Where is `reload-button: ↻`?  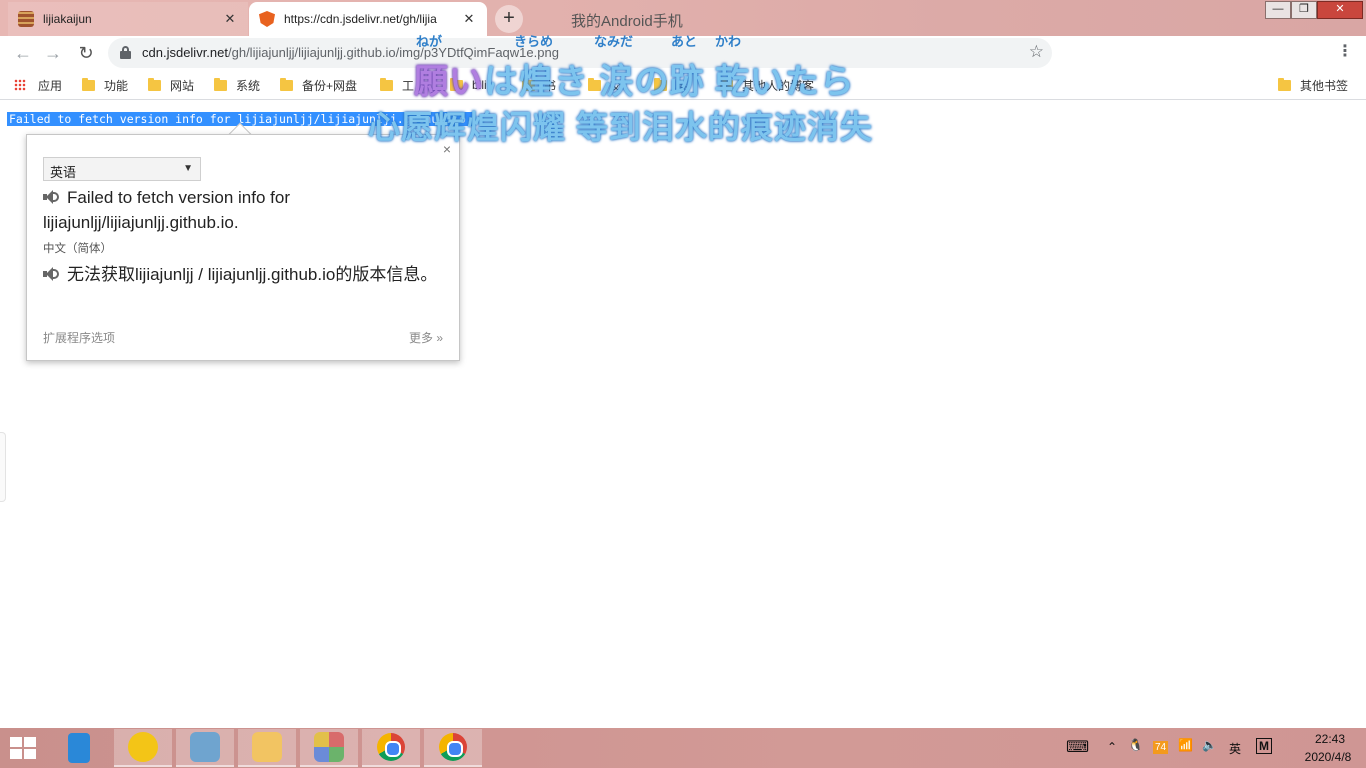
reload-button: ↻ is located at coordinates (86, 53).